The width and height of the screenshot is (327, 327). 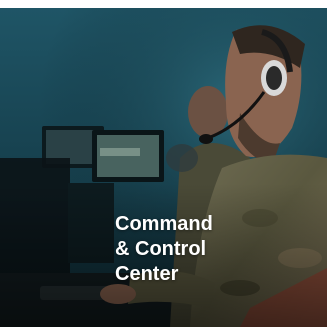 What do you see at coordinates (164, 224) in the screenshot?
I see `card-title-line-1: Command` at bounding box center [164, 224].